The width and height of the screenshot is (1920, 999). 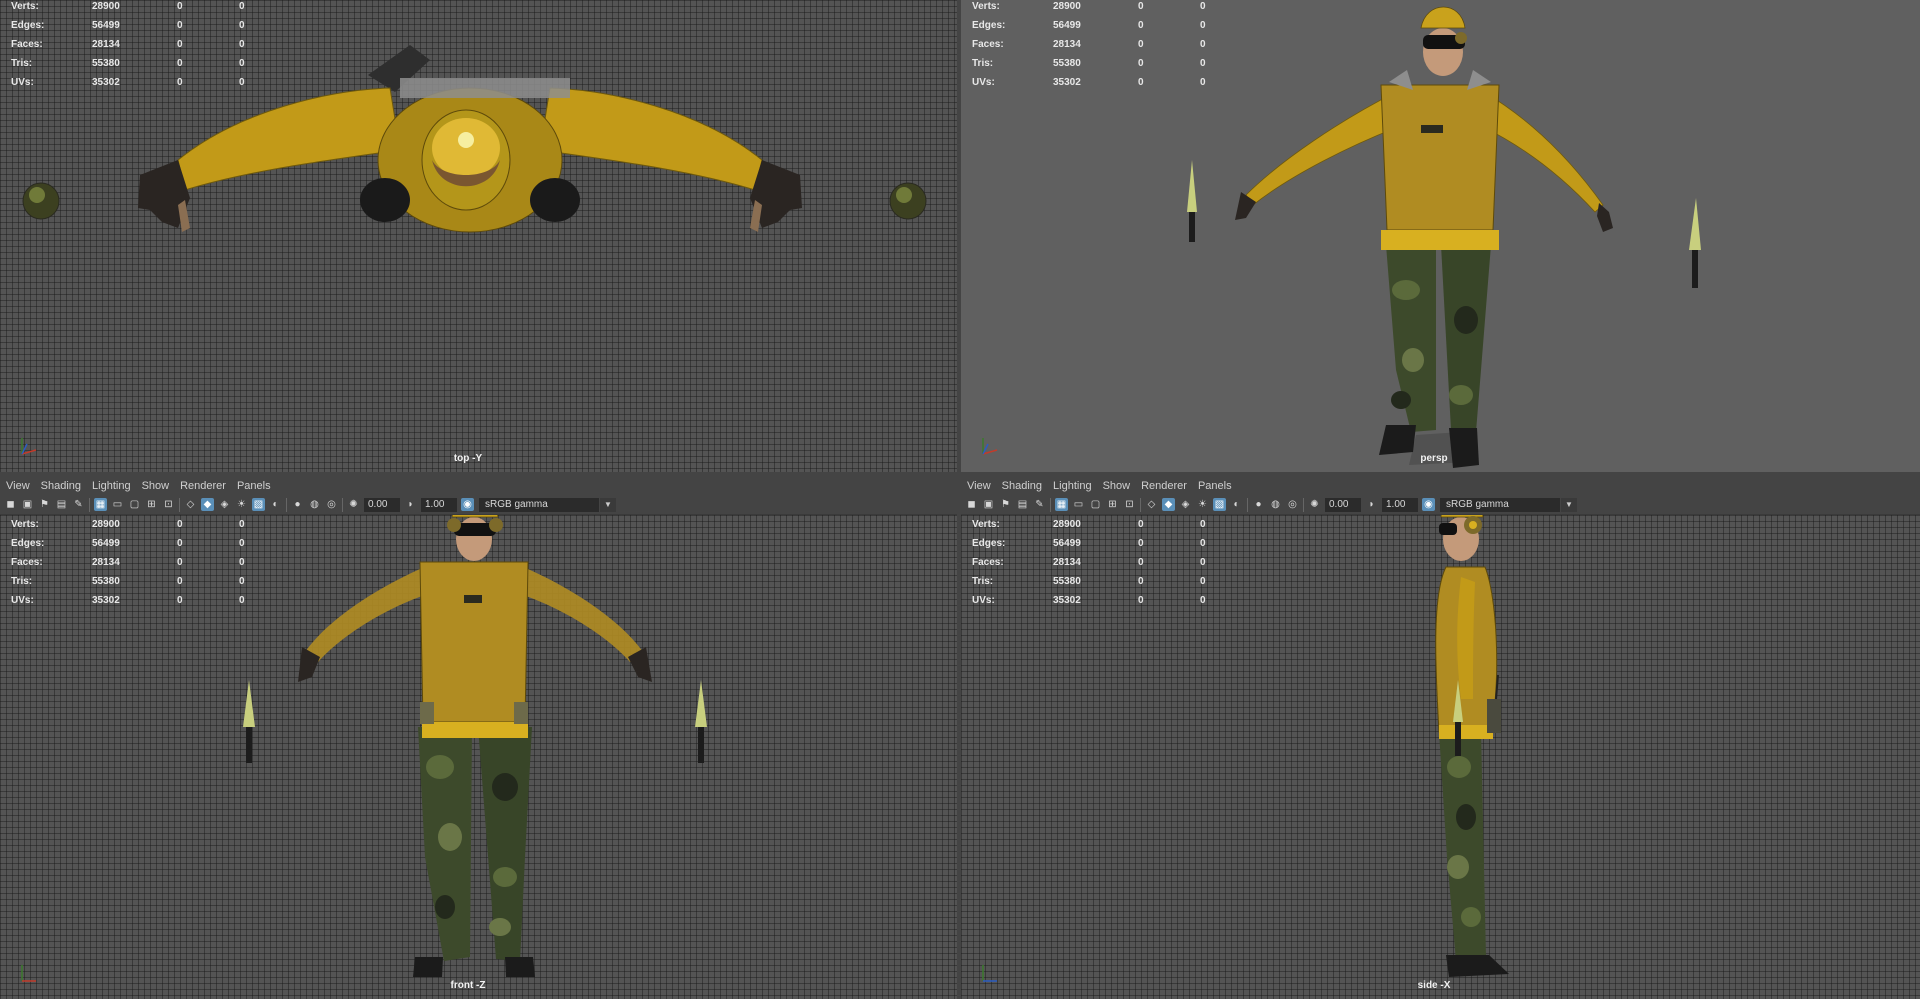 I want to click on camera-name-label: side -X, so click(x=1434, y=985).